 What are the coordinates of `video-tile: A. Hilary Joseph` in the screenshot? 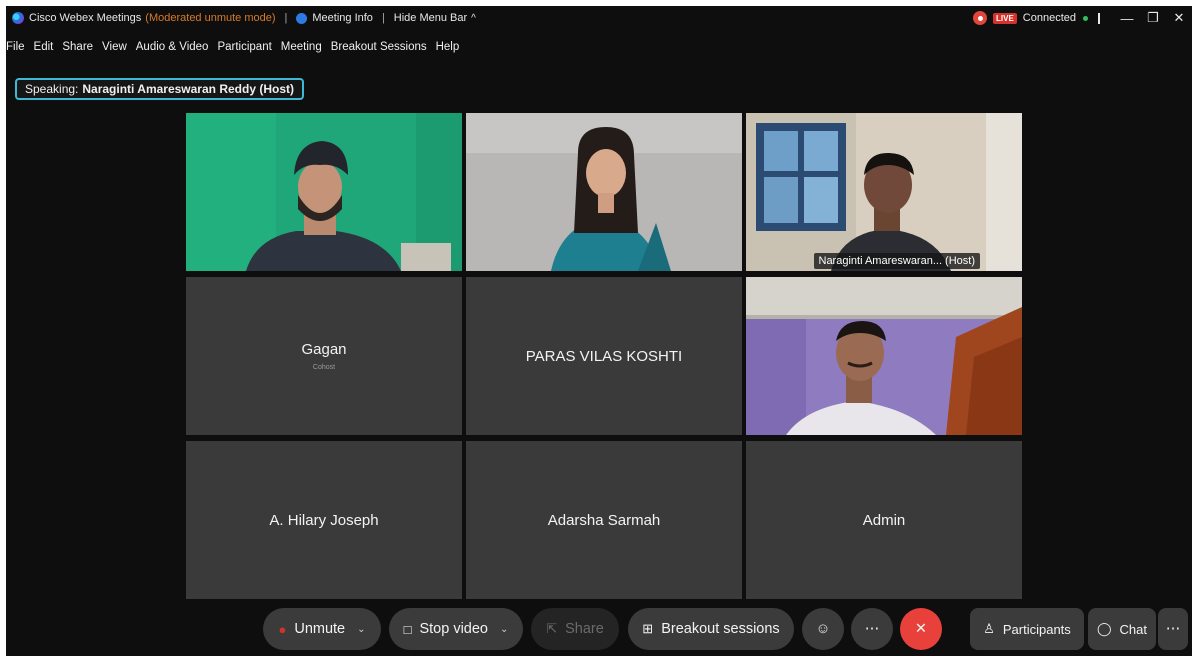 It's located at (324, 520).